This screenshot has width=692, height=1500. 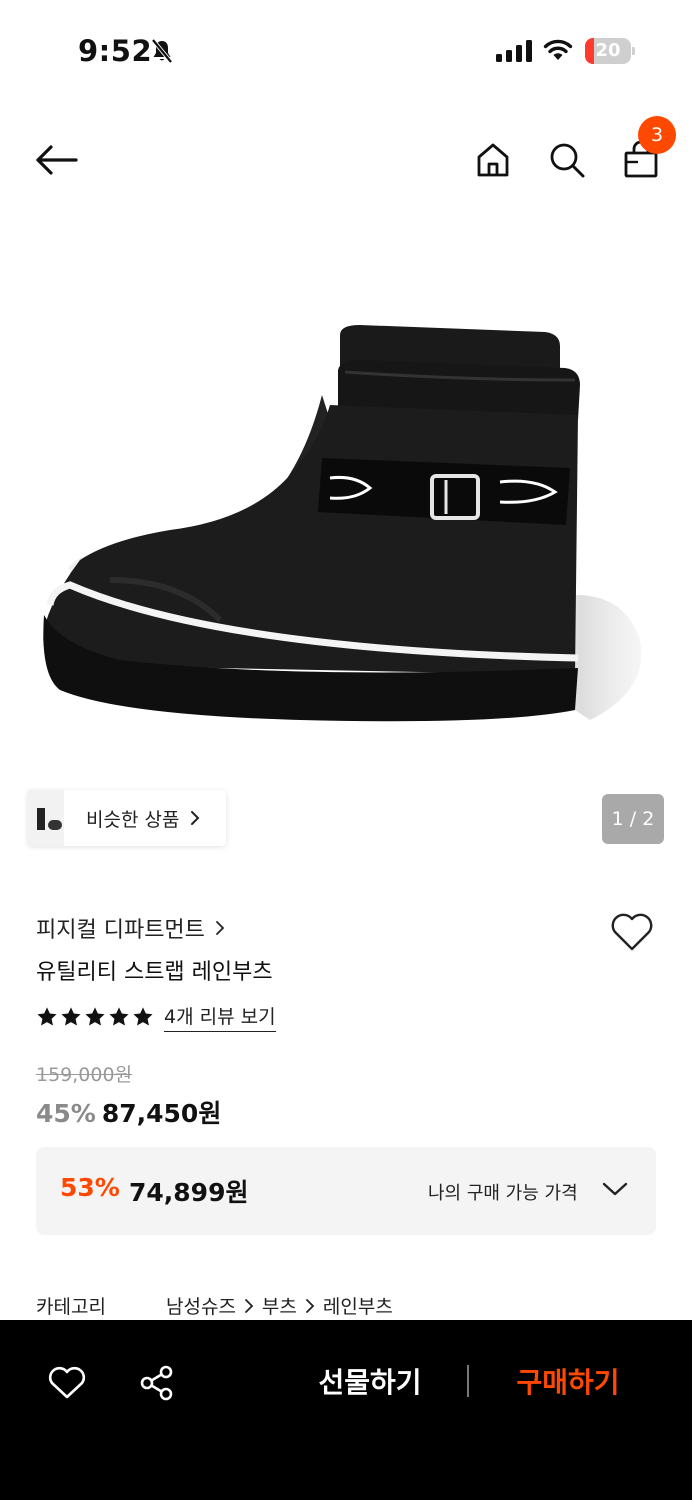 What do you see at coordinates (201, 1305) in the screenshot?
I see `category-crumb: 남성슈즈` at bounding box center [201, 1305].